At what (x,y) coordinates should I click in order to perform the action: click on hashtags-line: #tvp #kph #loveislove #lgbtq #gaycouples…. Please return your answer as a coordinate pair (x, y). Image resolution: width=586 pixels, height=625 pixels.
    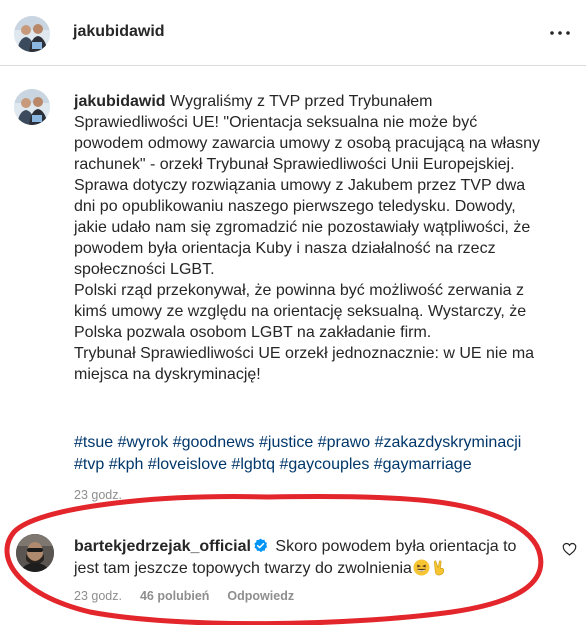
    Looking at the image, I should click on (324, 465).